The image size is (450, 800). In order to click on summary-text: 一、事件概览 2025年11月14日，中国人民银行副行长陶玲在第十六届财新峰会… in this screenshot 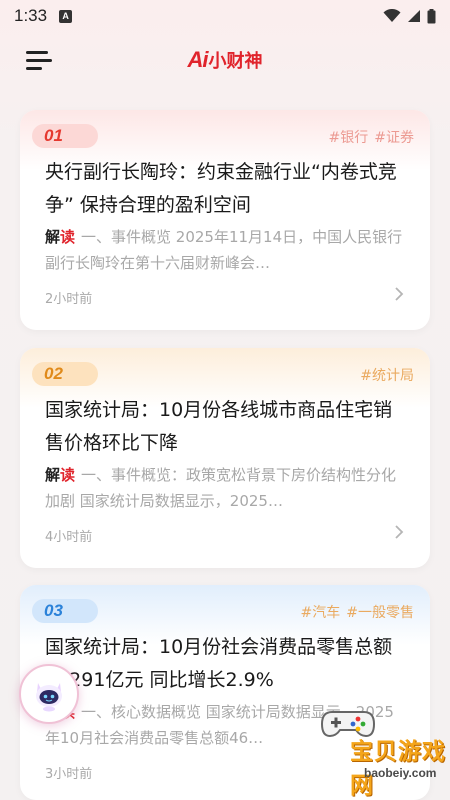, I will do `click(224, 250)`.